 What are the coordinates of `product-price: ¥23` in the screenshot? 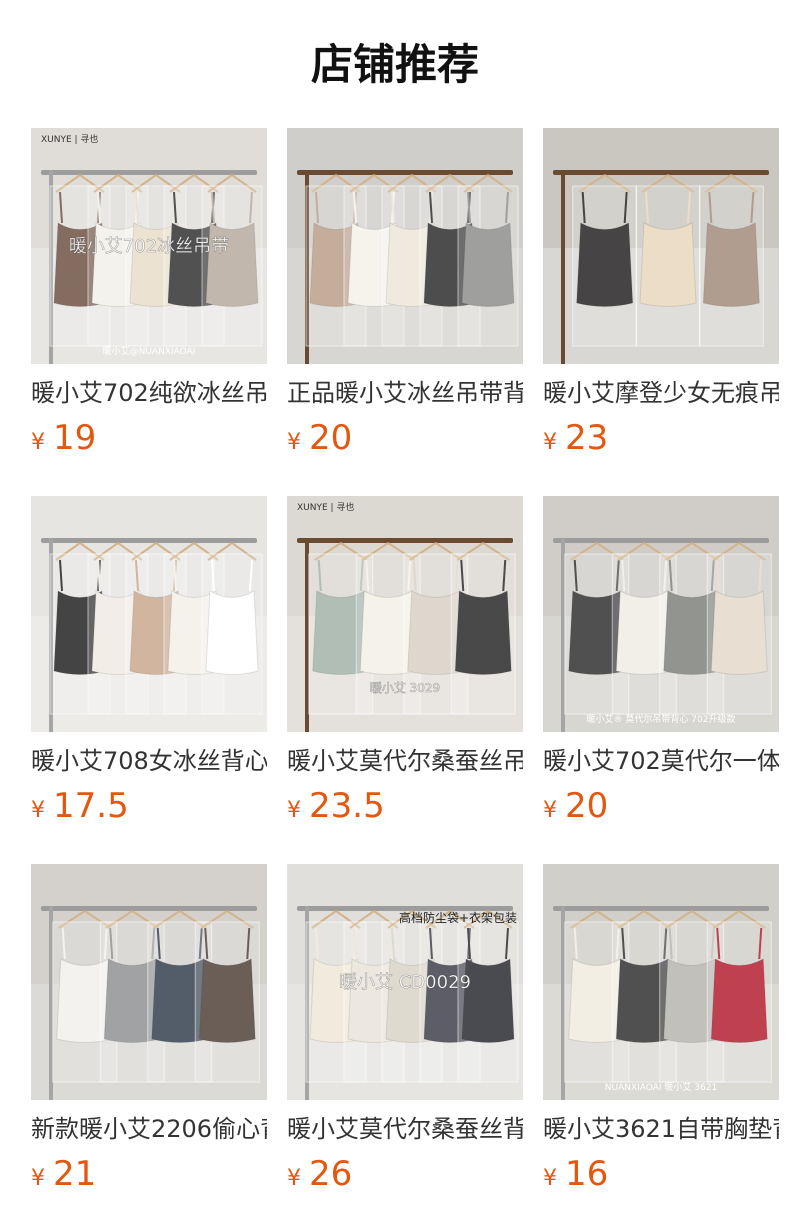 It's located at (661, 440).